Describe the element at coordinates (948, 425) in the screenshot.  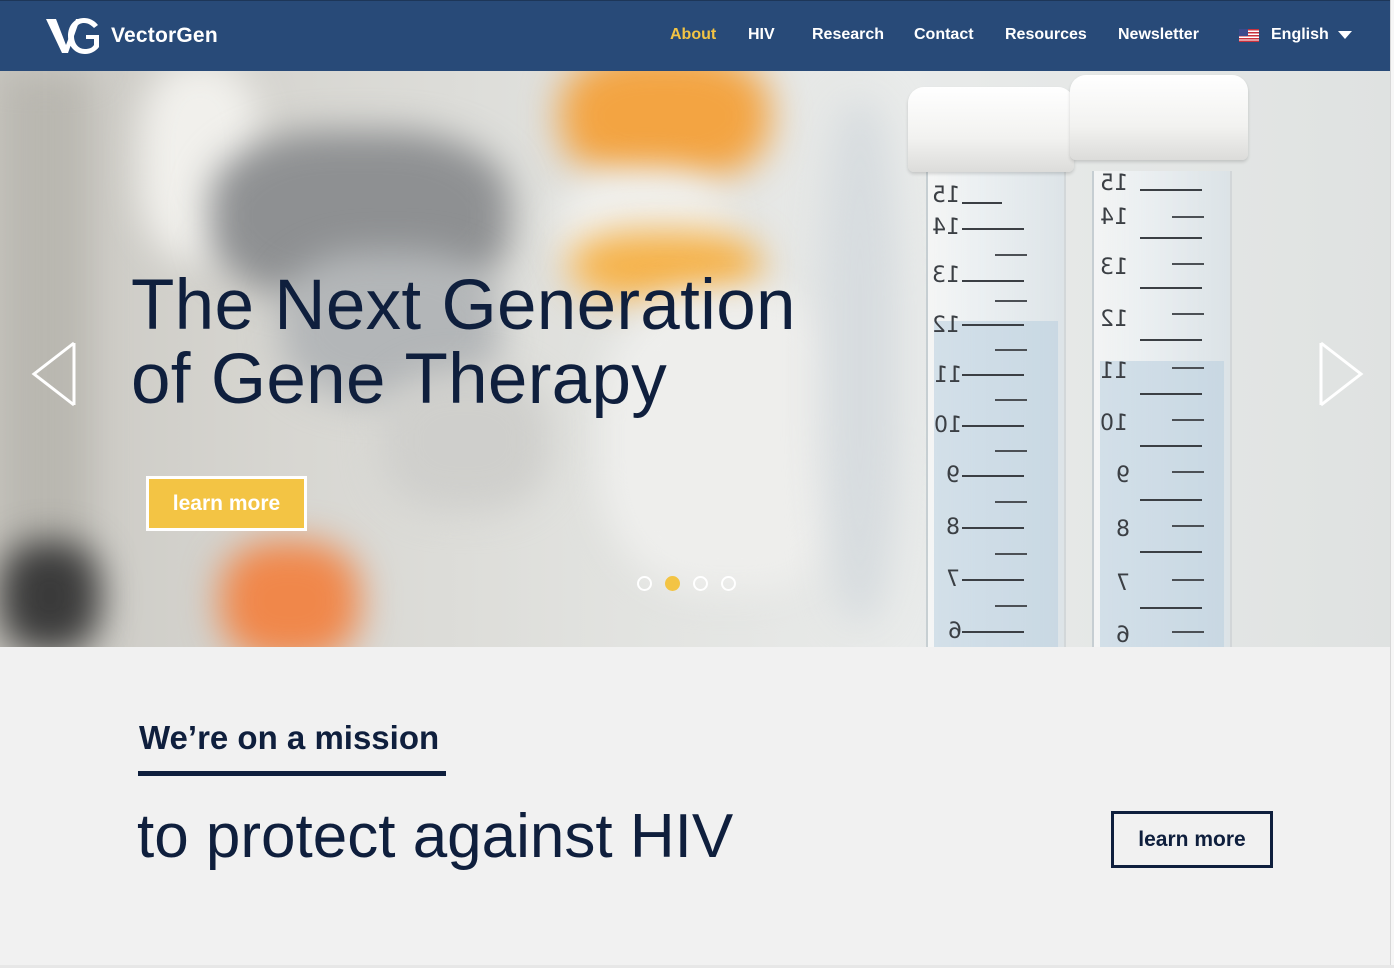
I see `tube-grad-left-10: 10` at that location.